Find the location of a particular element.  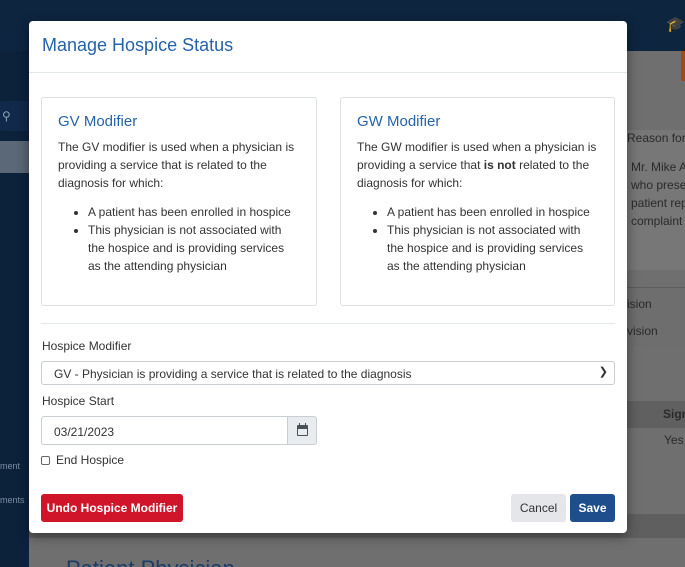

background-table is located at coordinates (656, 317).